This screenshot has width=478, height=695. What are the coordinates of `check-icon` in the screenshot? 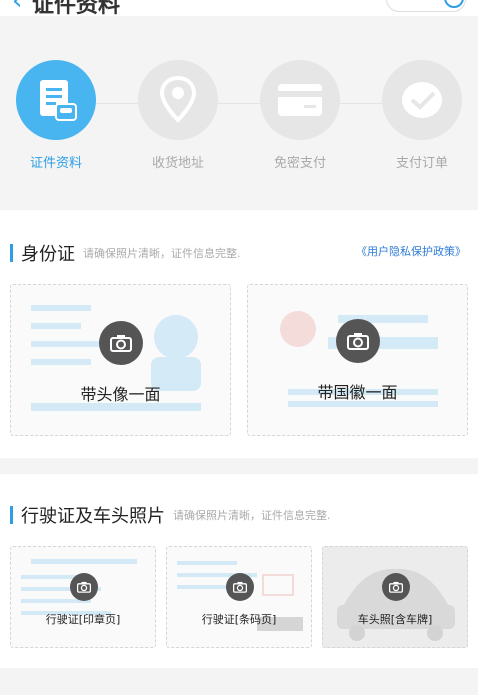 It's located at (422, 100).